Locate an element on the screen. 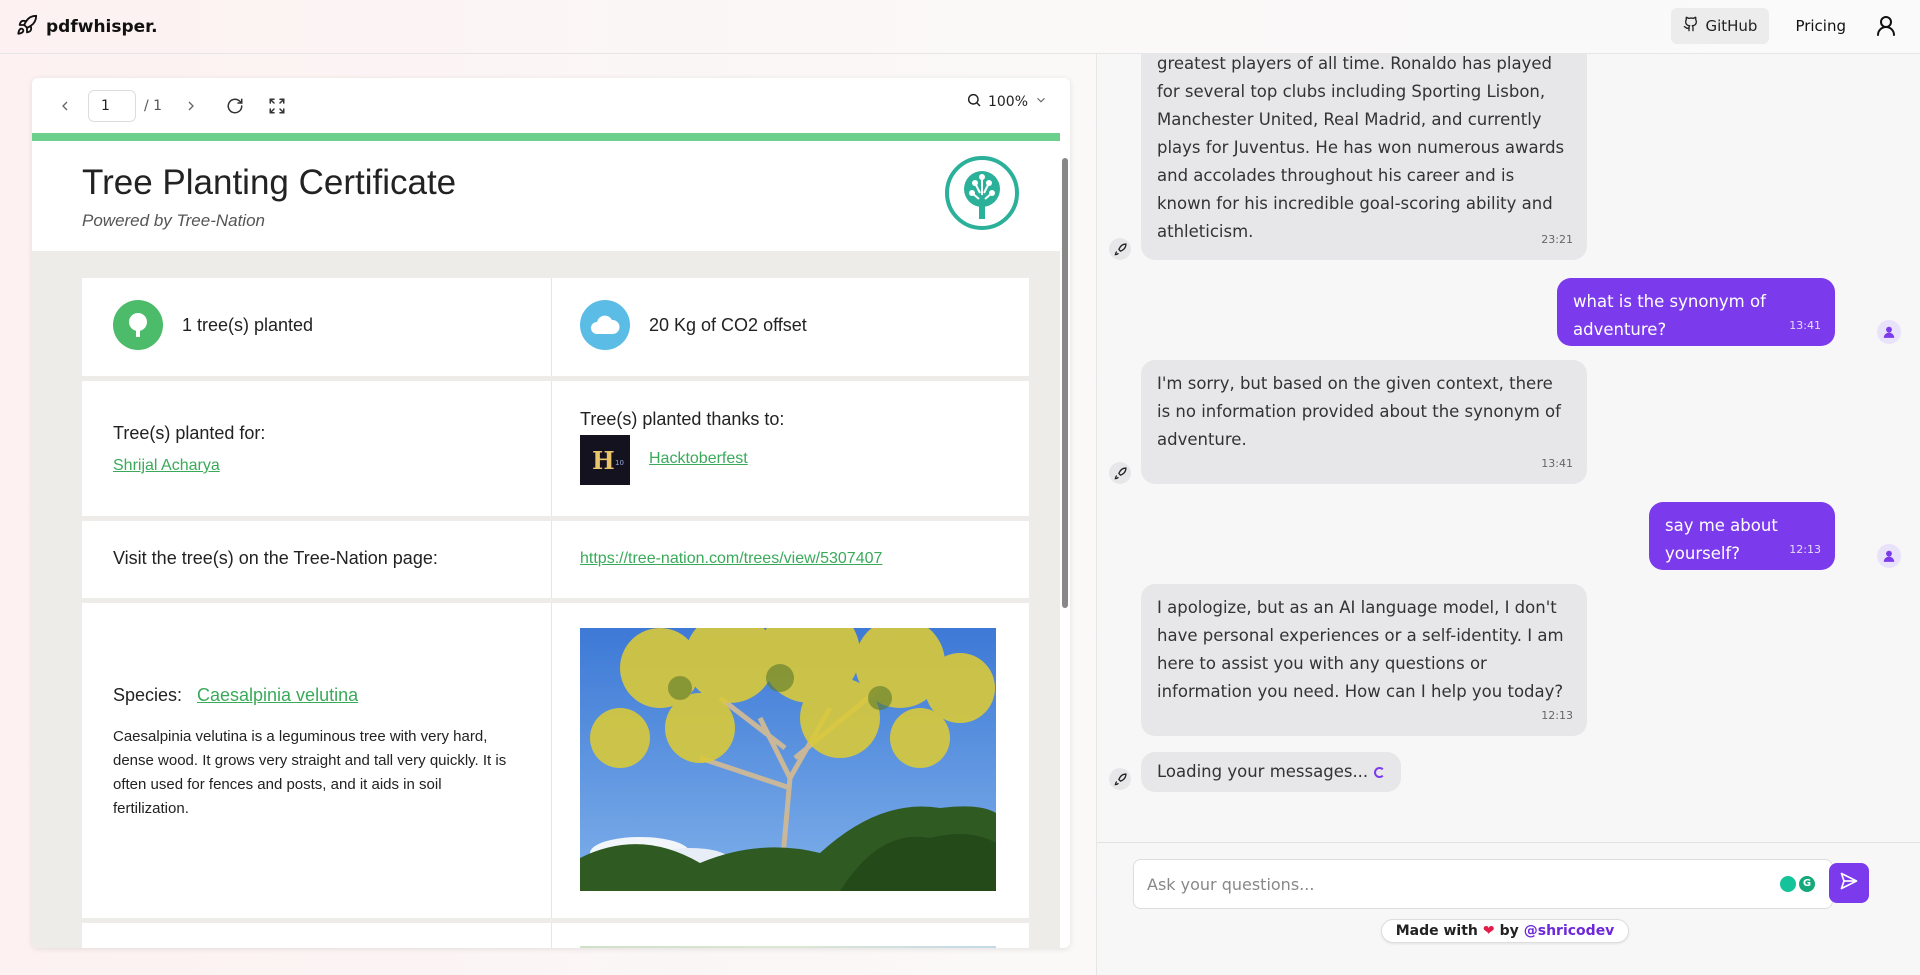 The height and width of the screenshot is (975, 1920). species-name-link: Caesalpinia velutina is located at coordinates (277, 695).